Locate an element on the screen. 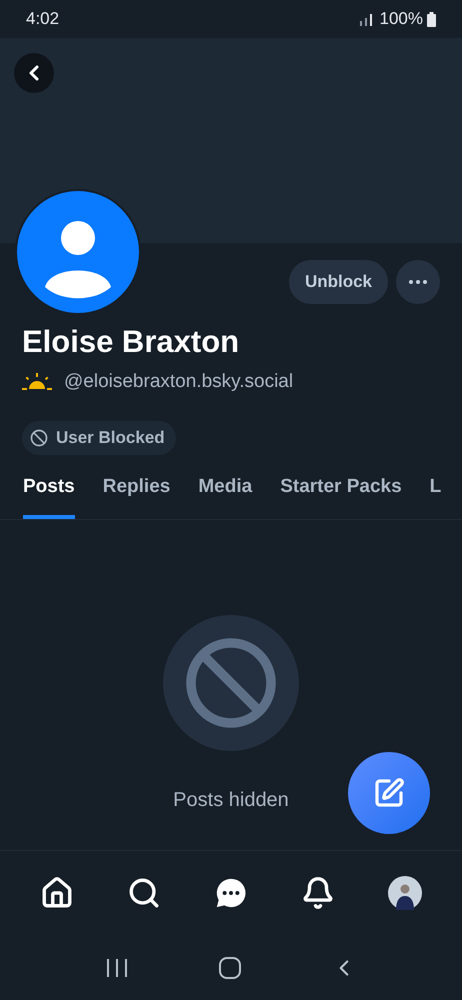 The width and height of the screenshot is (462, 1000). profile-avatar is located at coordinates (405, 893).